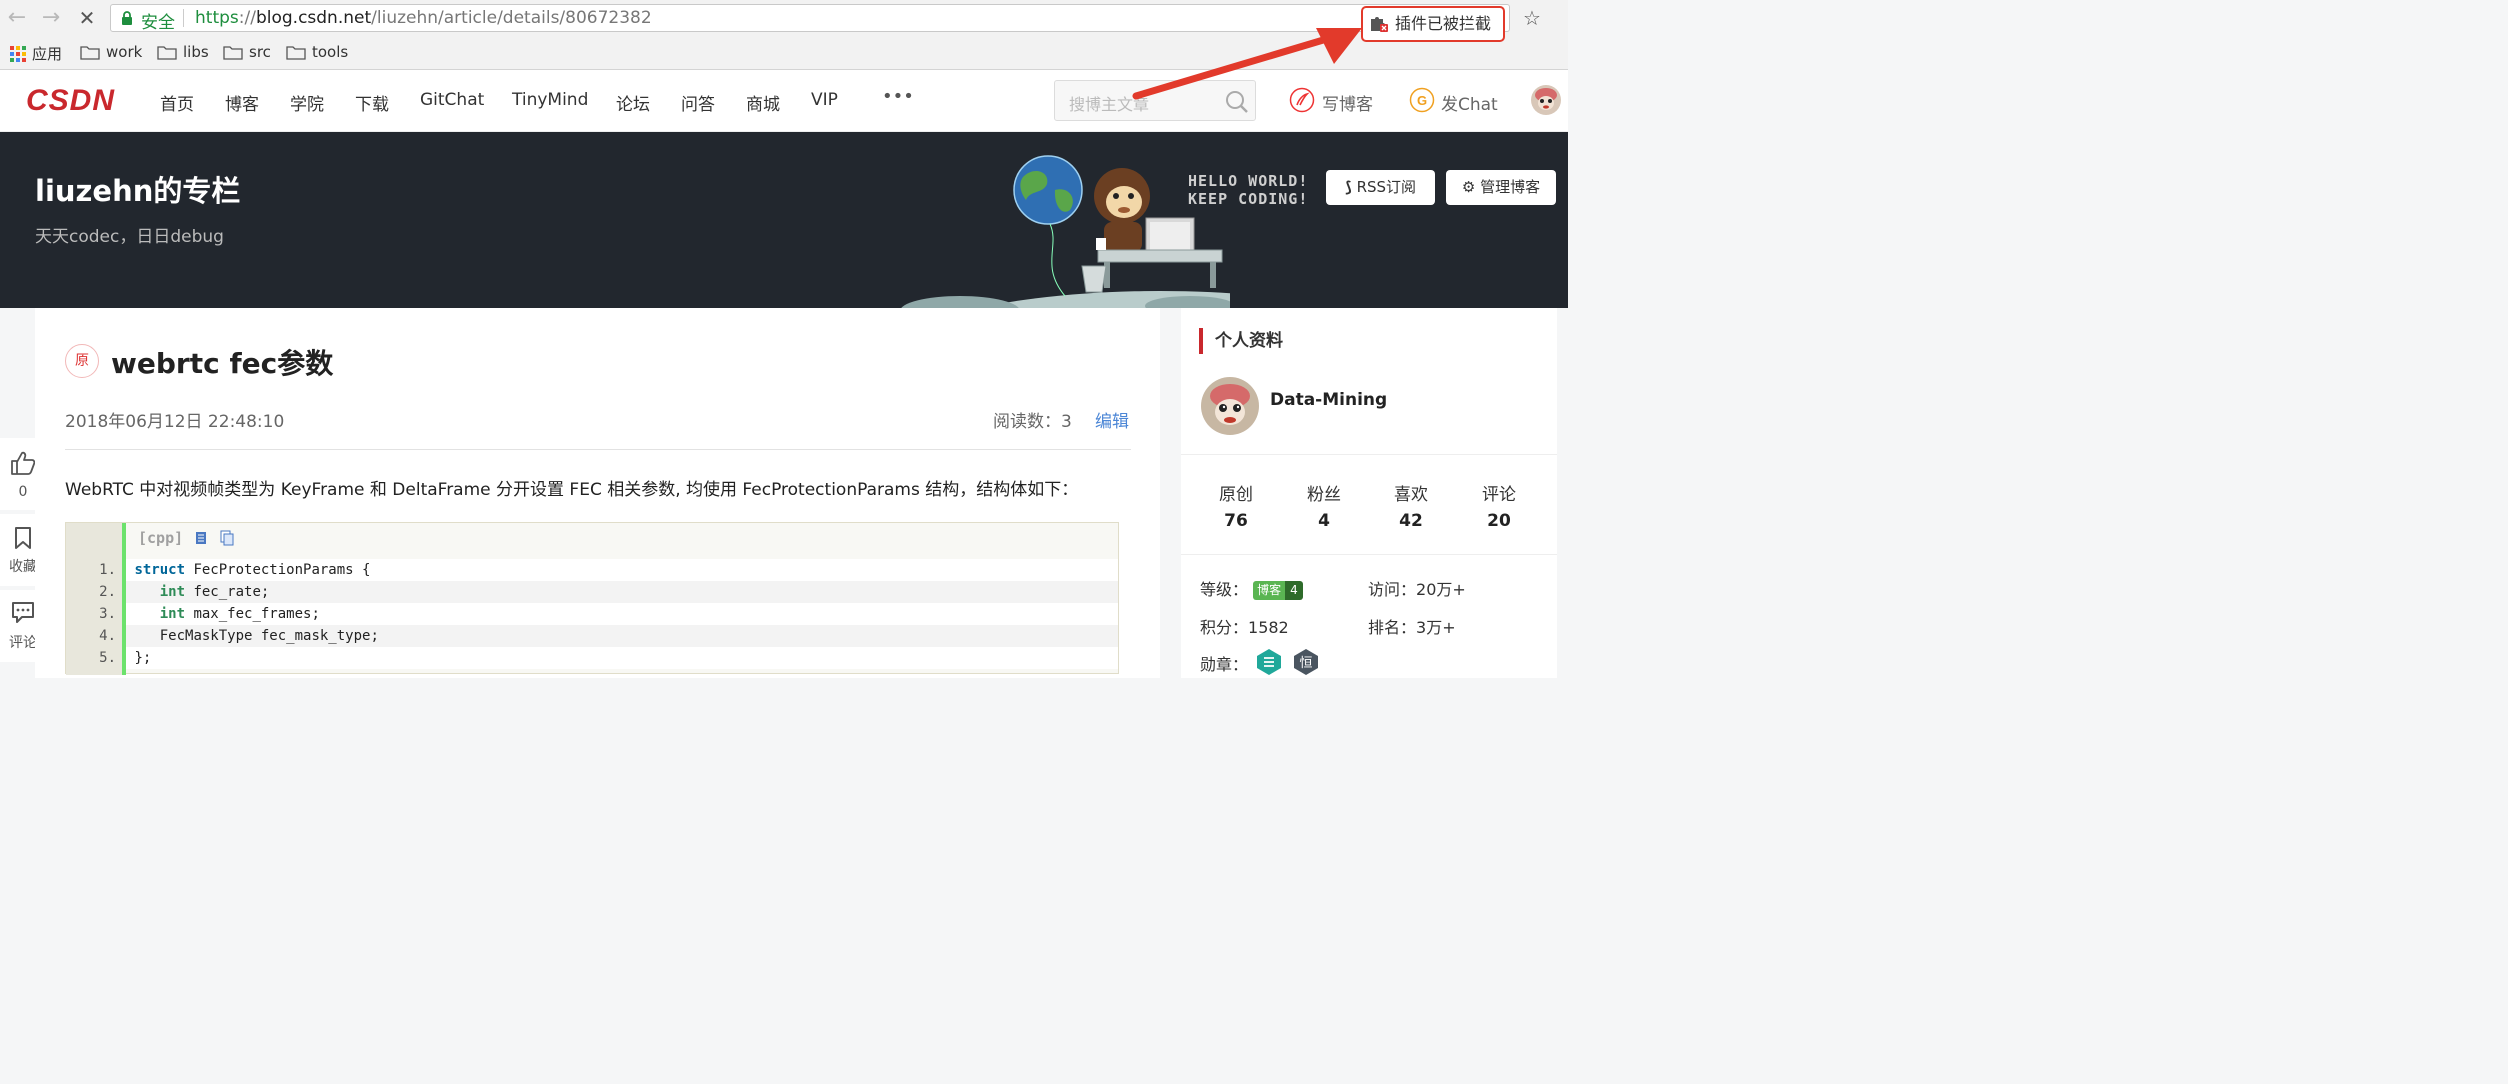 The height and width of the screenshot is (1084, 2508). Describe the element at coordinates (260, 52) in the screenshot. I see `bookmark-label: src` at that location.